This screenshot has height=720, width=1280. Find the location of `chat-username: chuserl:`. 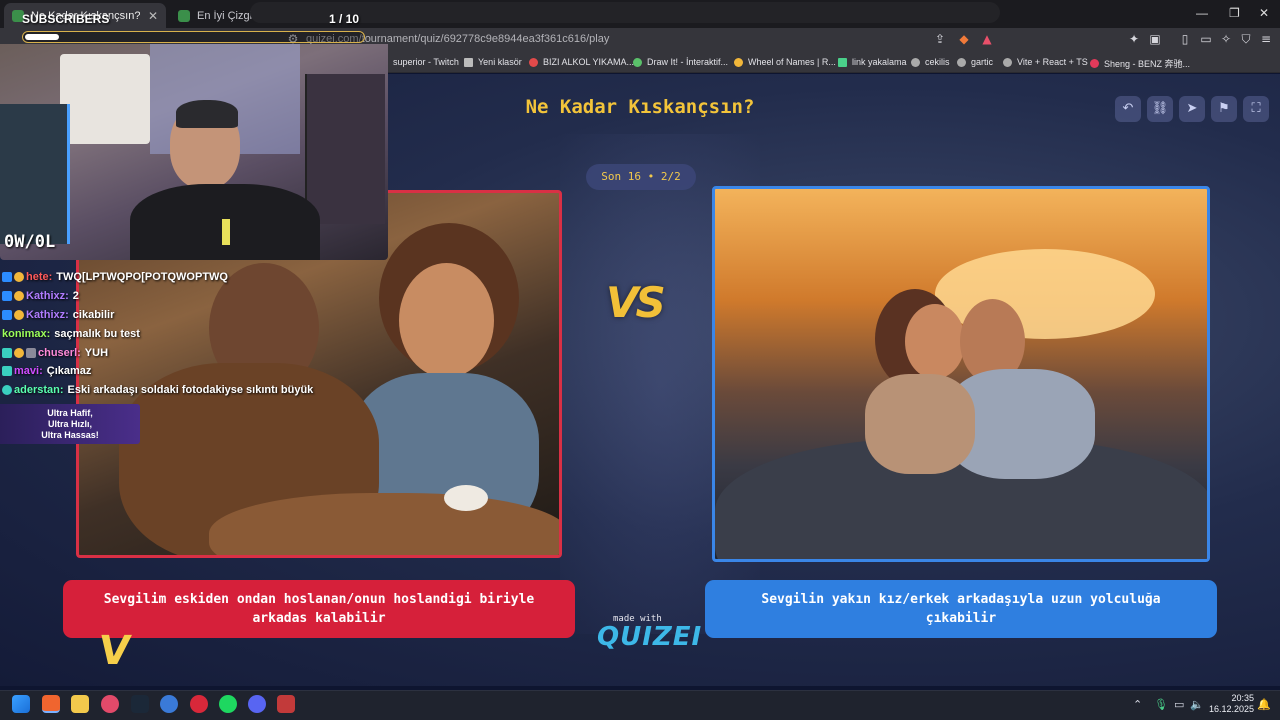

chat-username: chuserl: is located at coordinates (59, 352).